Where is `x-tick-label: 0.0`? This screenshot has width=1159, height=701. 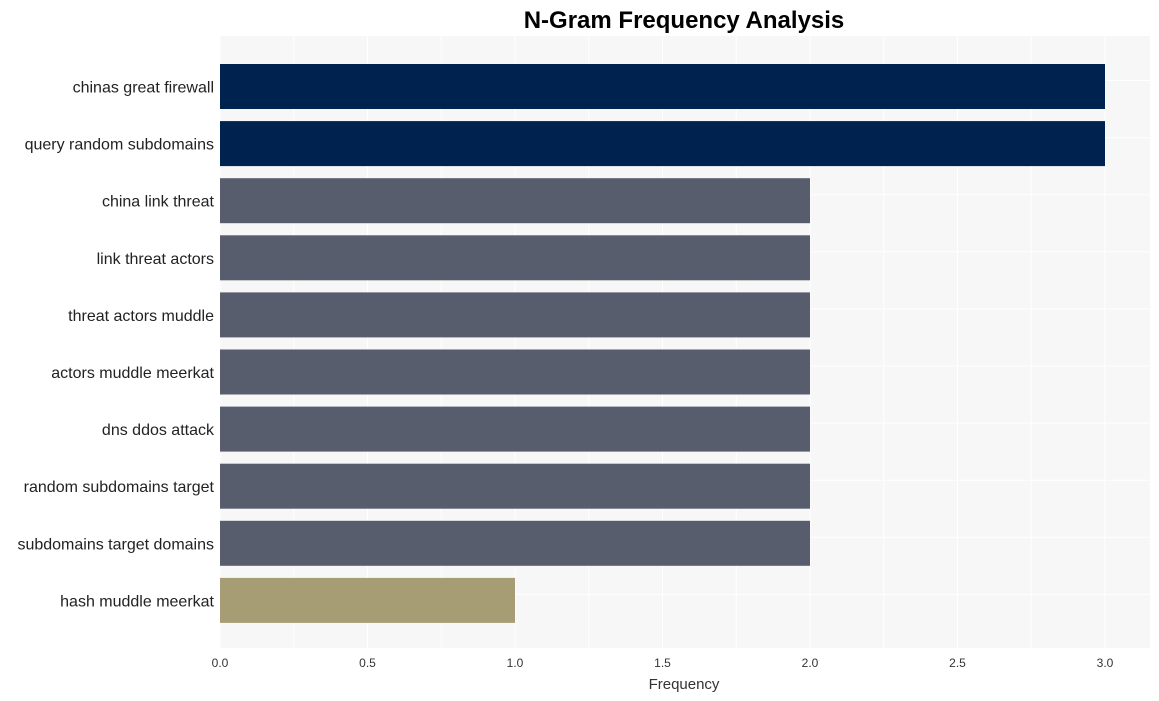 x-tick-label: 0.0 is located at coordinates (220, 663).